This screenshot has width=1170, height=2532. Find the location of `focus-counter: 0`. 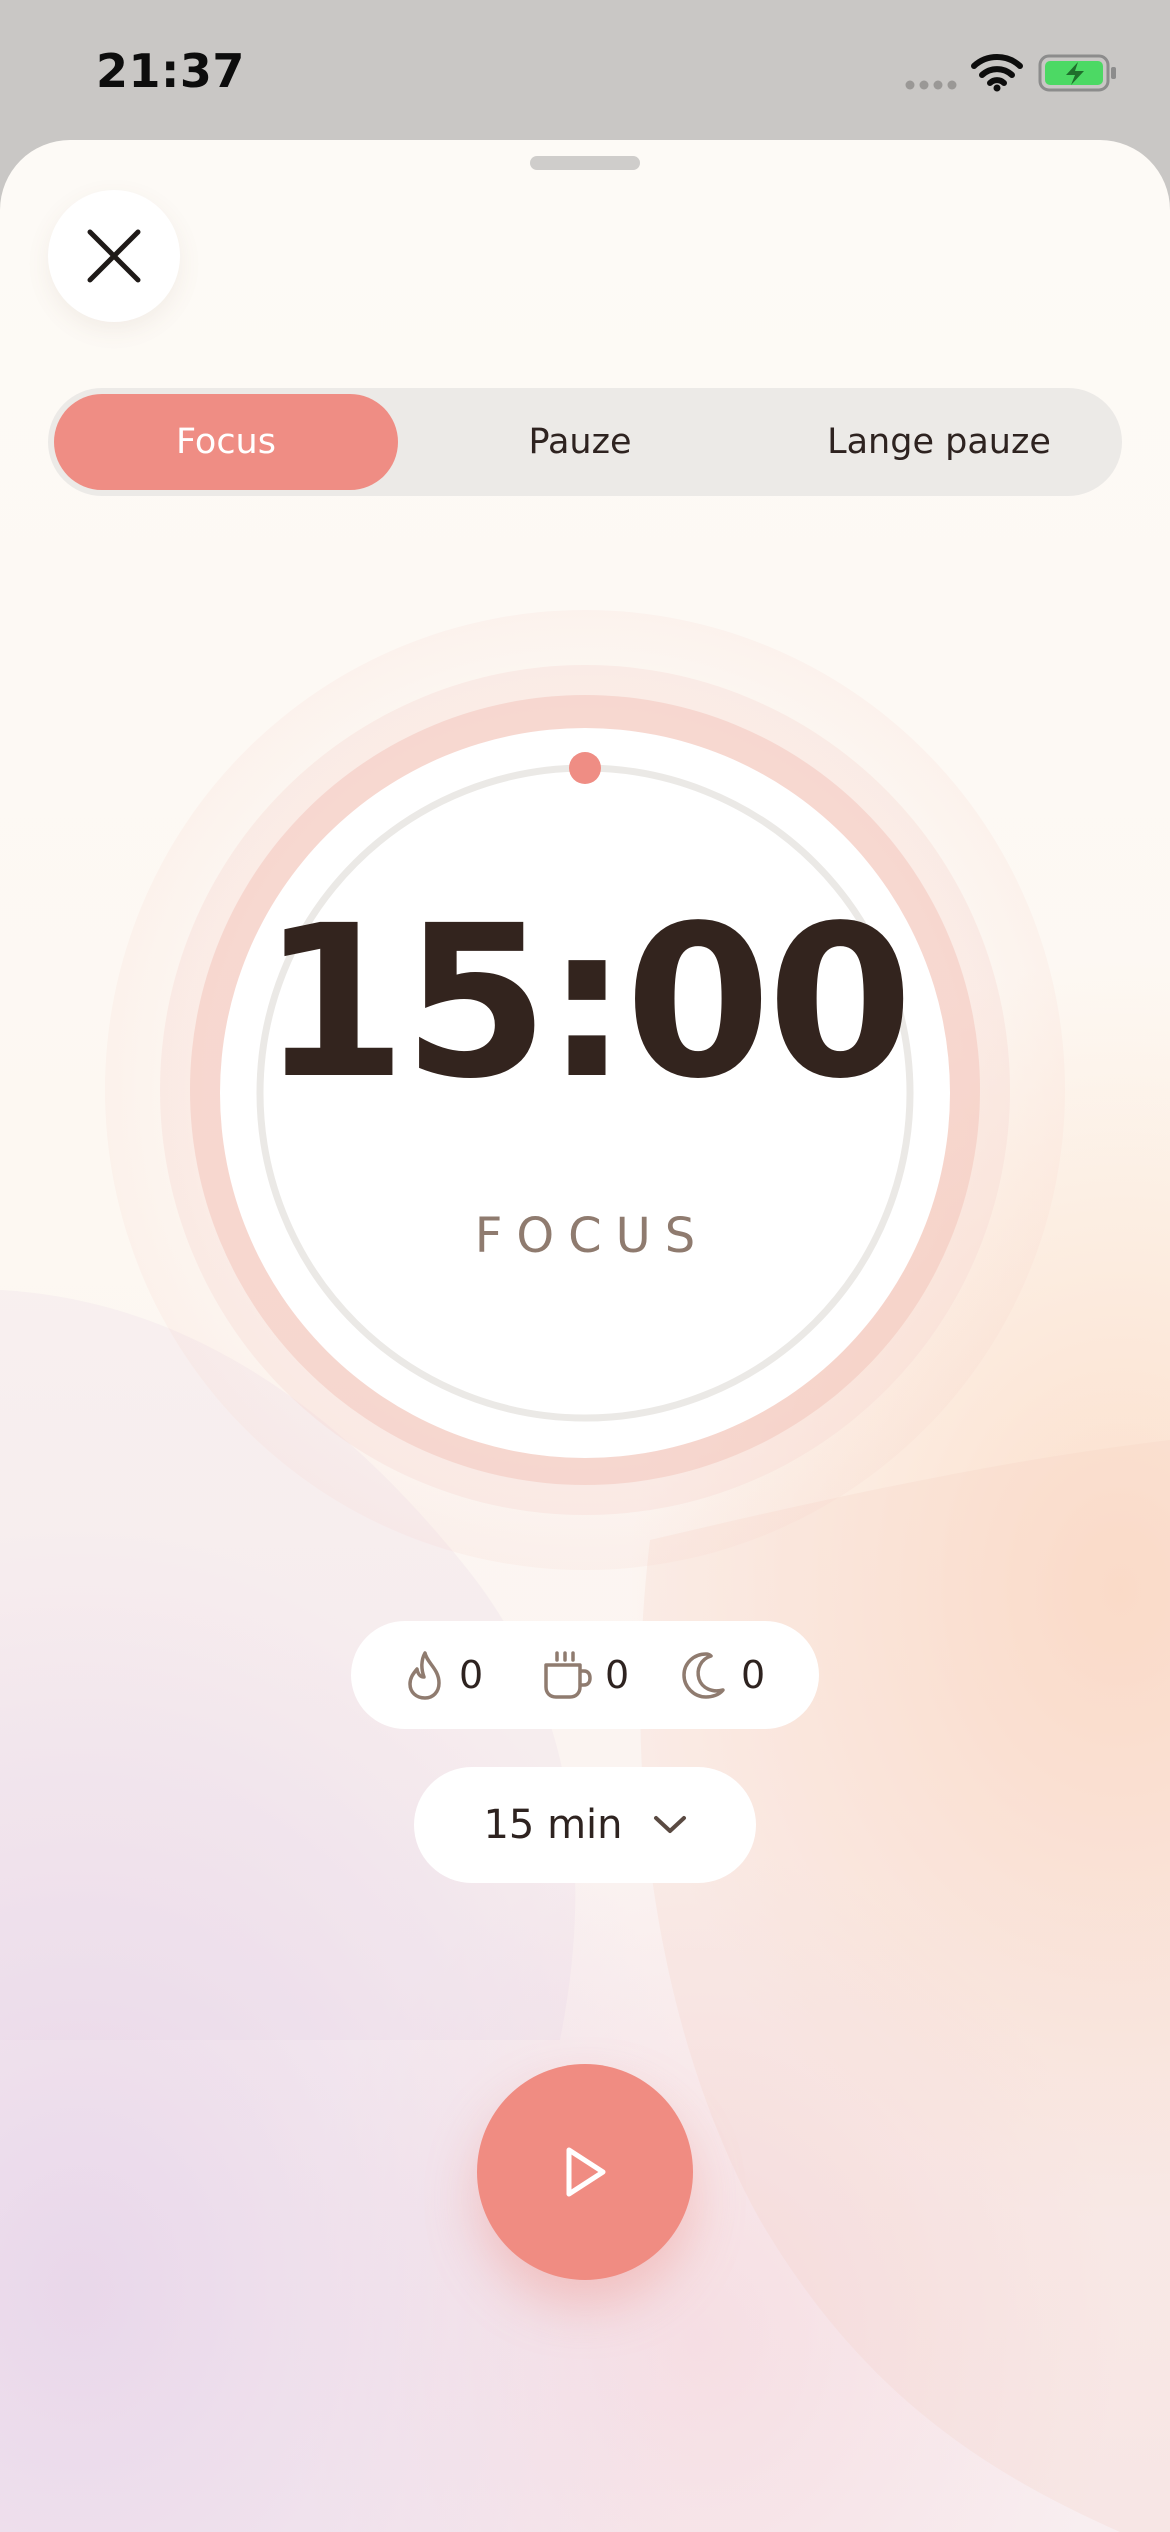

focus-counter: 0 is located at coordinates (443, 1675).